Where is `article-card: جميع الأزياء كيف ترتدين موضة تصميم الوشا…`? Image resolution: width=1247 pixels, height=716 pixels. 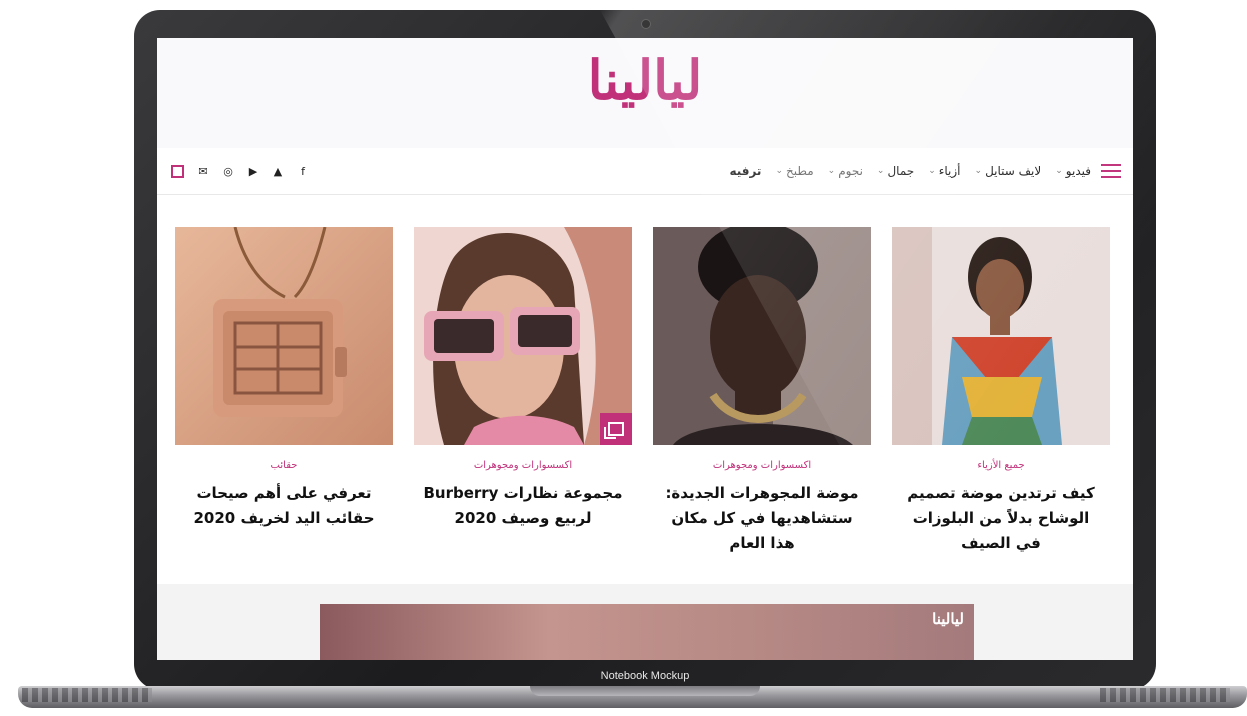
article-card: جميع الأزياء كيف ترتدين موضة تصميم الوشا… is located at coordinates (1001, 397).